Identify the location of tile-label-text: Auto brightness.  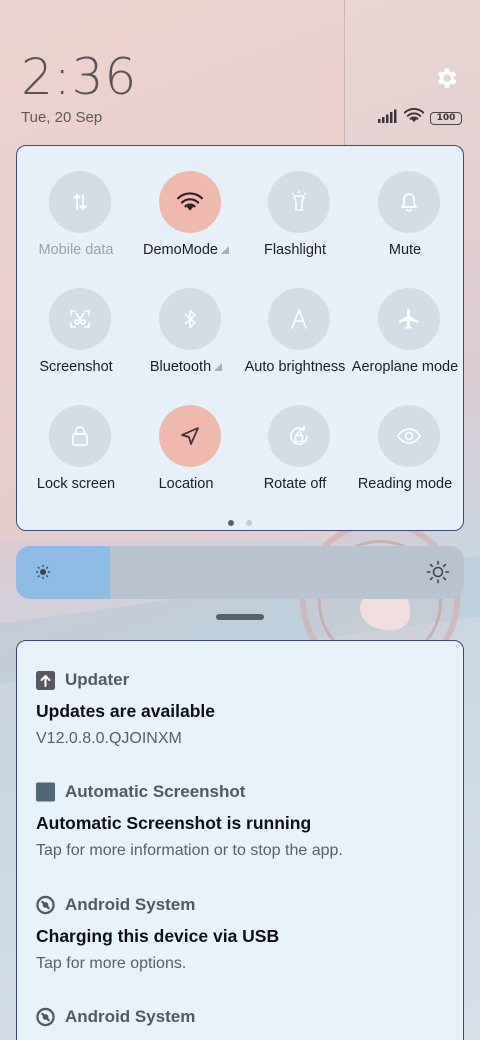
(295, 367).